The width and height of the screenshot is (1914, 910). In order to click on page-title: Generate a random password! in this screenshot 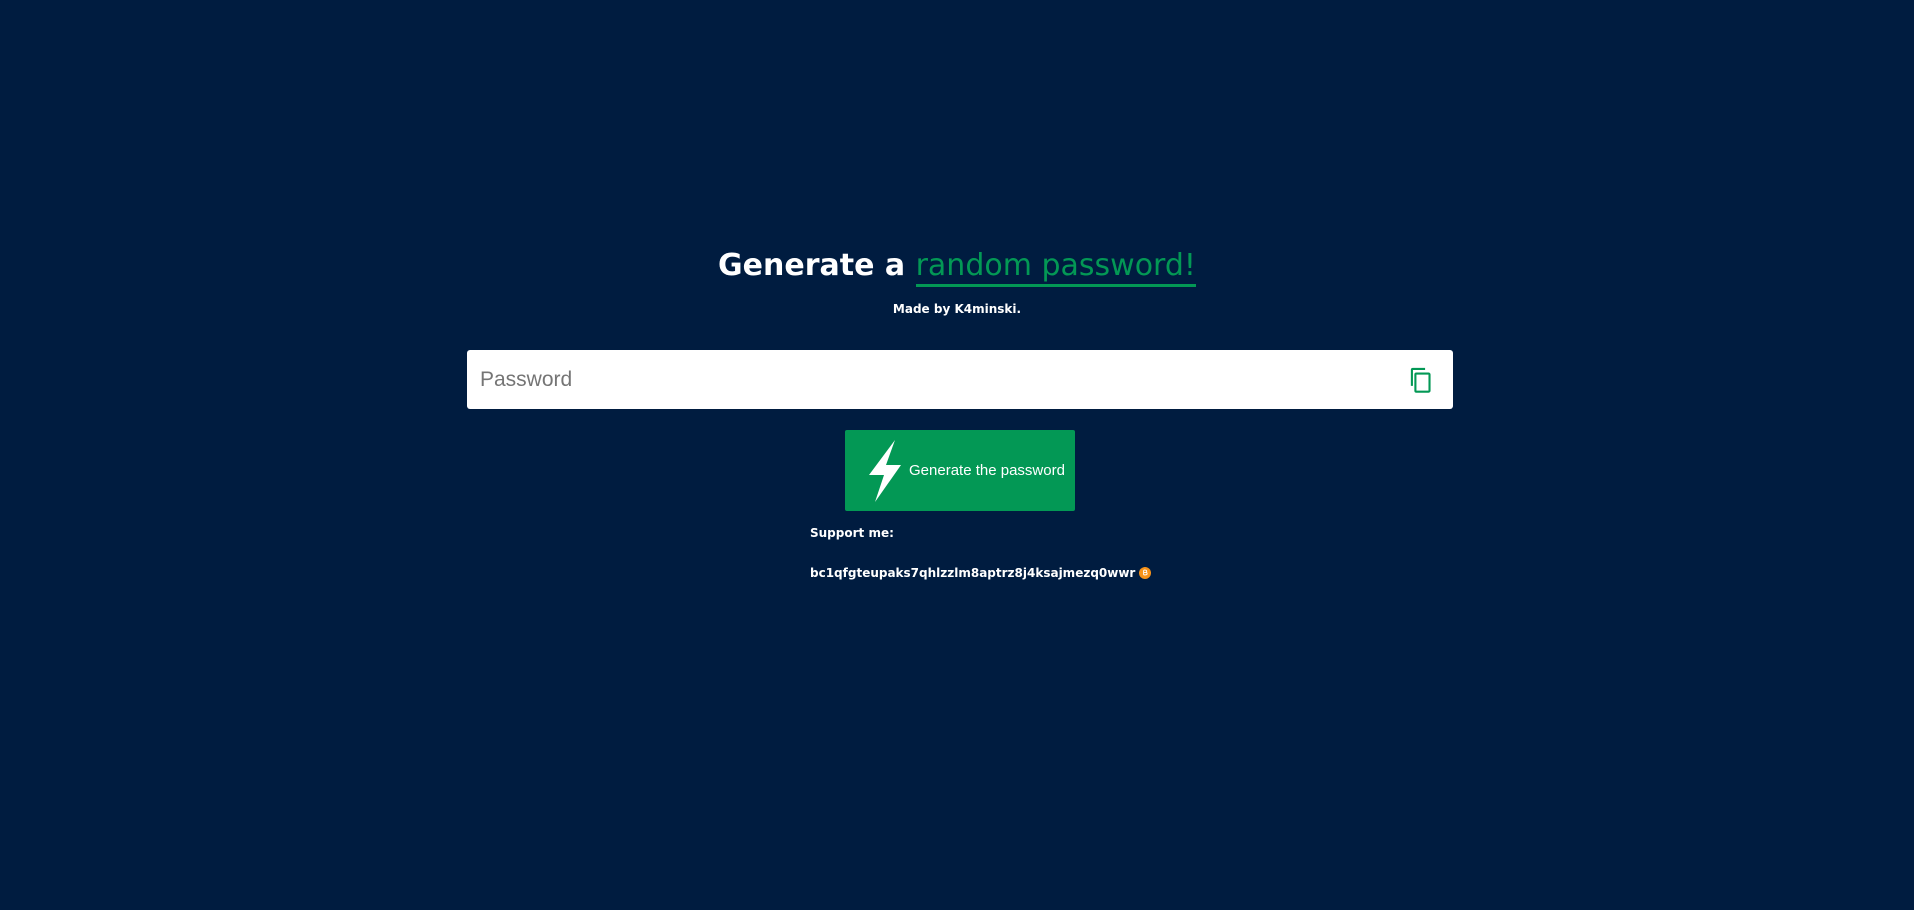, I will do `click(957, 267)`.